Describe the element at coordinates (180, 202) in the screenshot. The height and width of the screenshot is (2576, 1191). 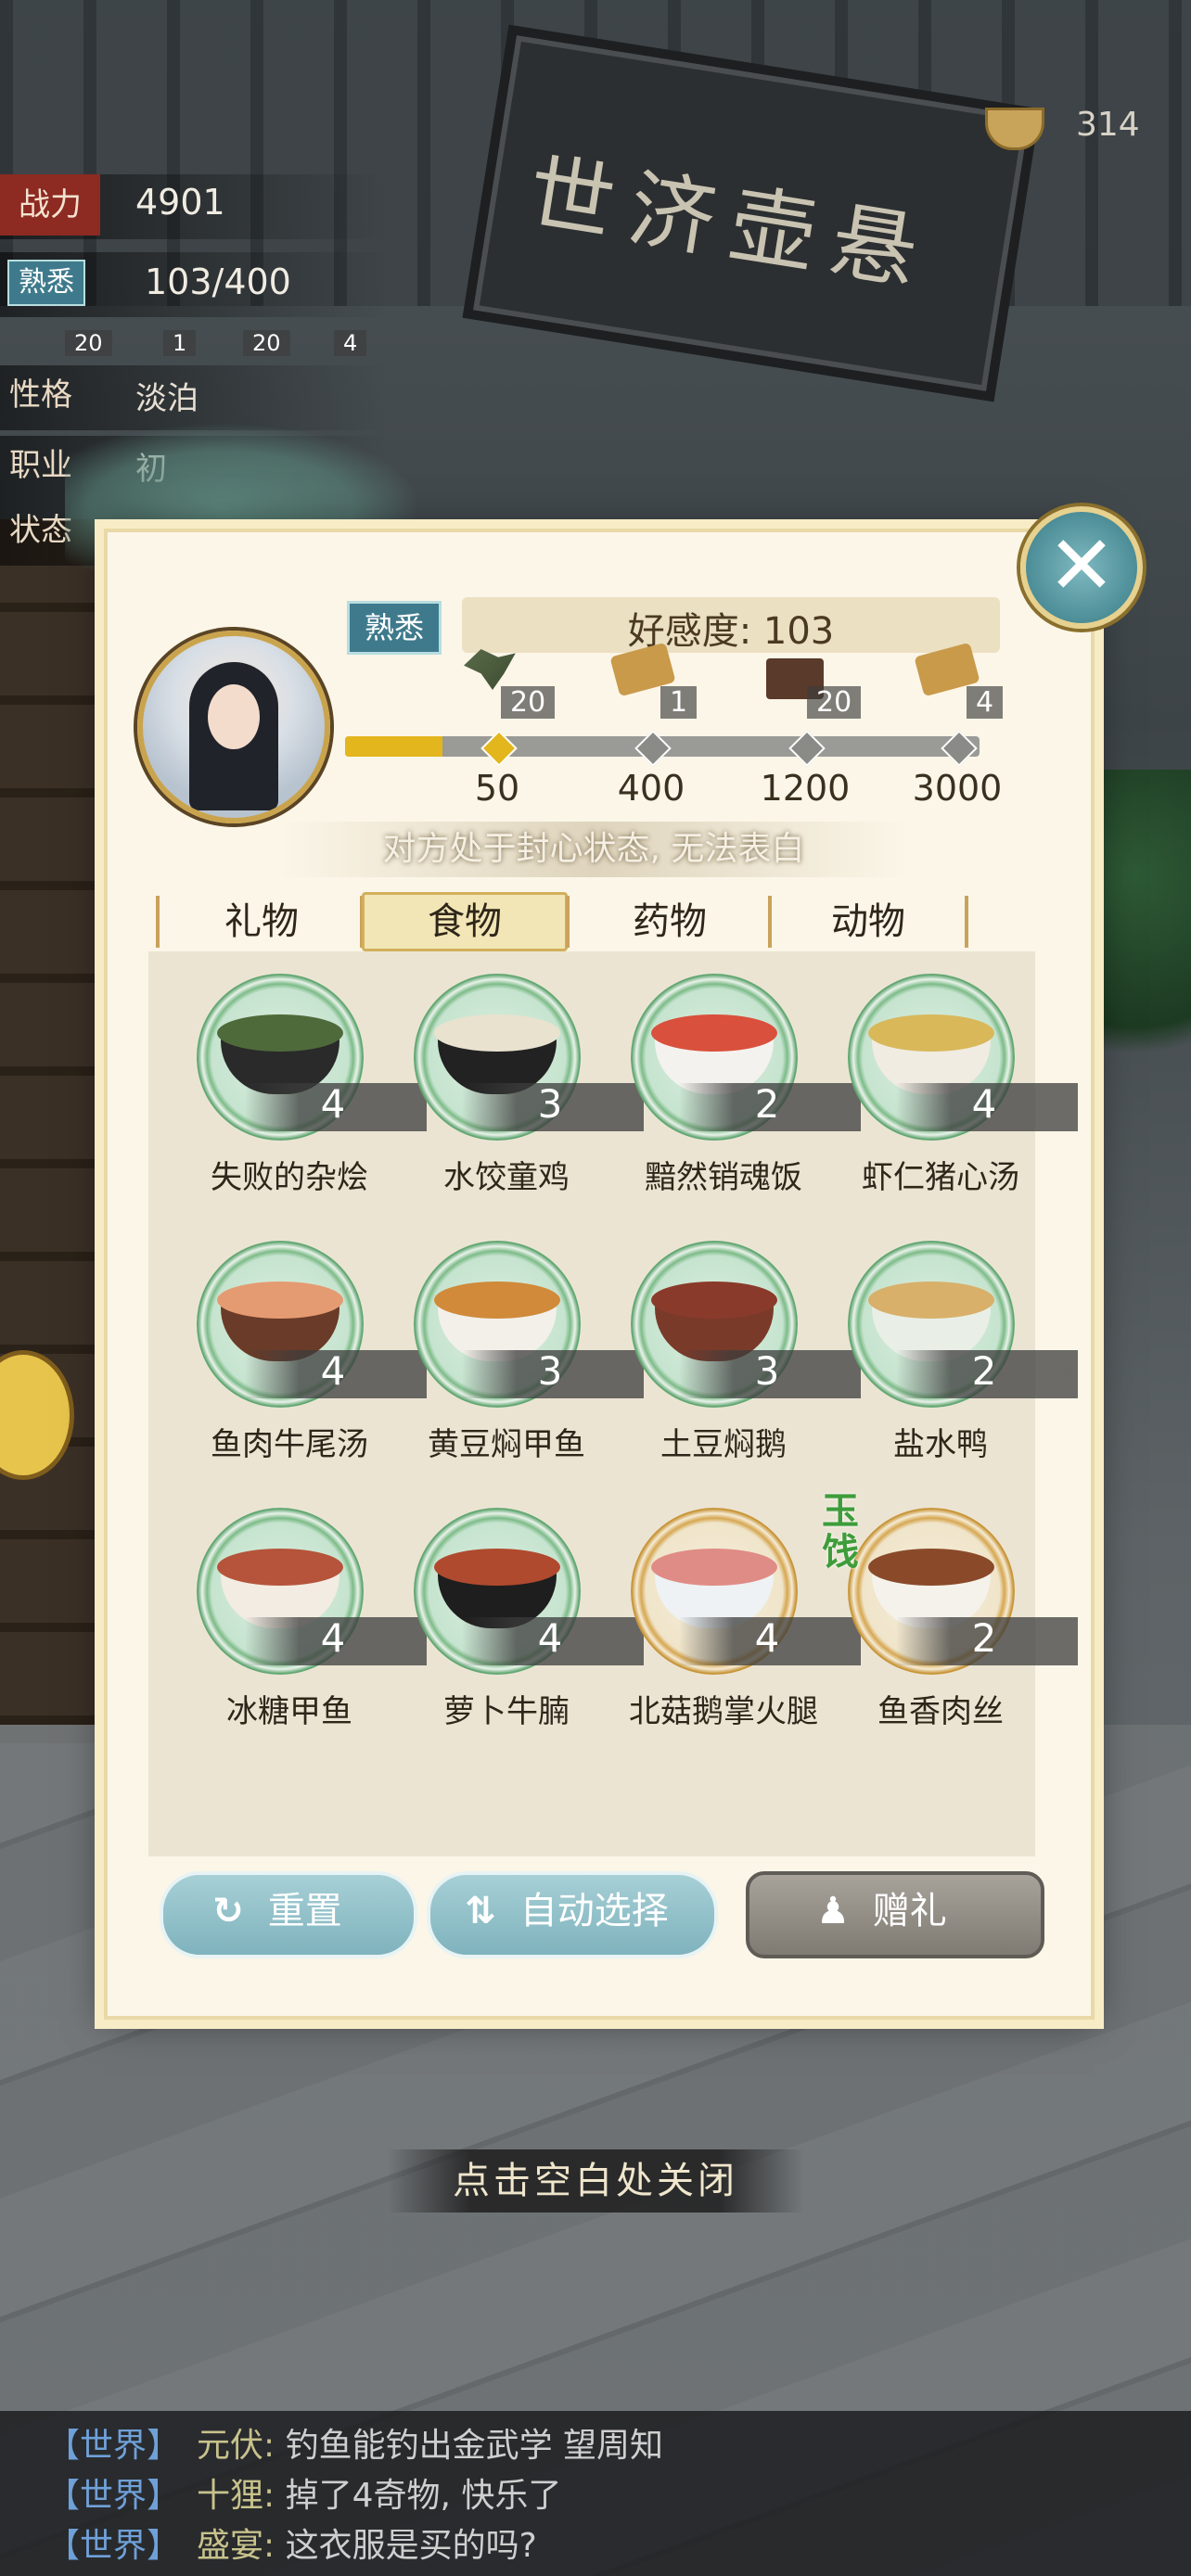
I see `power-value: 4901` at that location.